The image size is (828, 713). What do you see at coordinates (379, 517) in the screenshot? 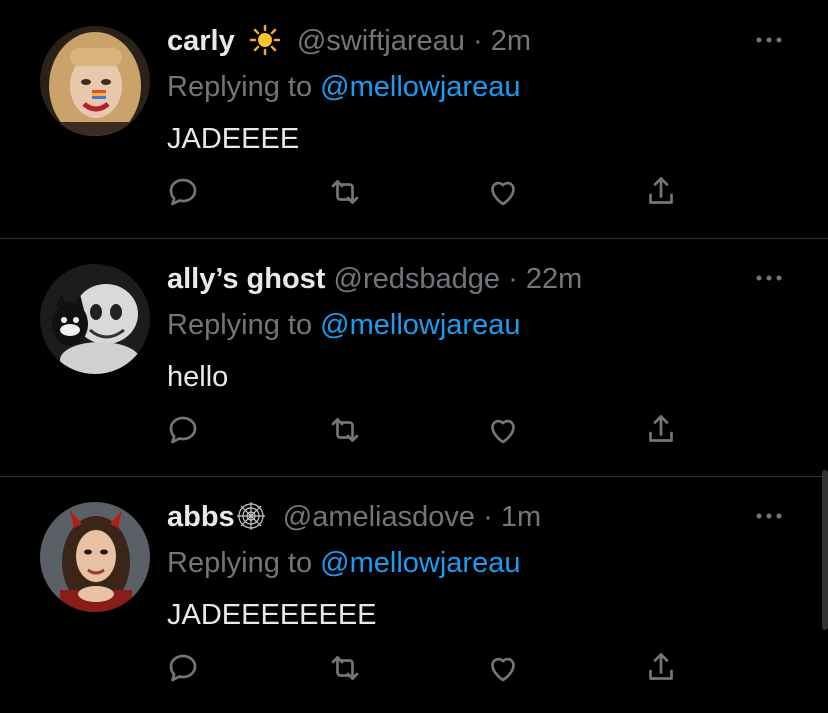
I see `user-handle: @ameliasdove` at bounding box center [379, 517].